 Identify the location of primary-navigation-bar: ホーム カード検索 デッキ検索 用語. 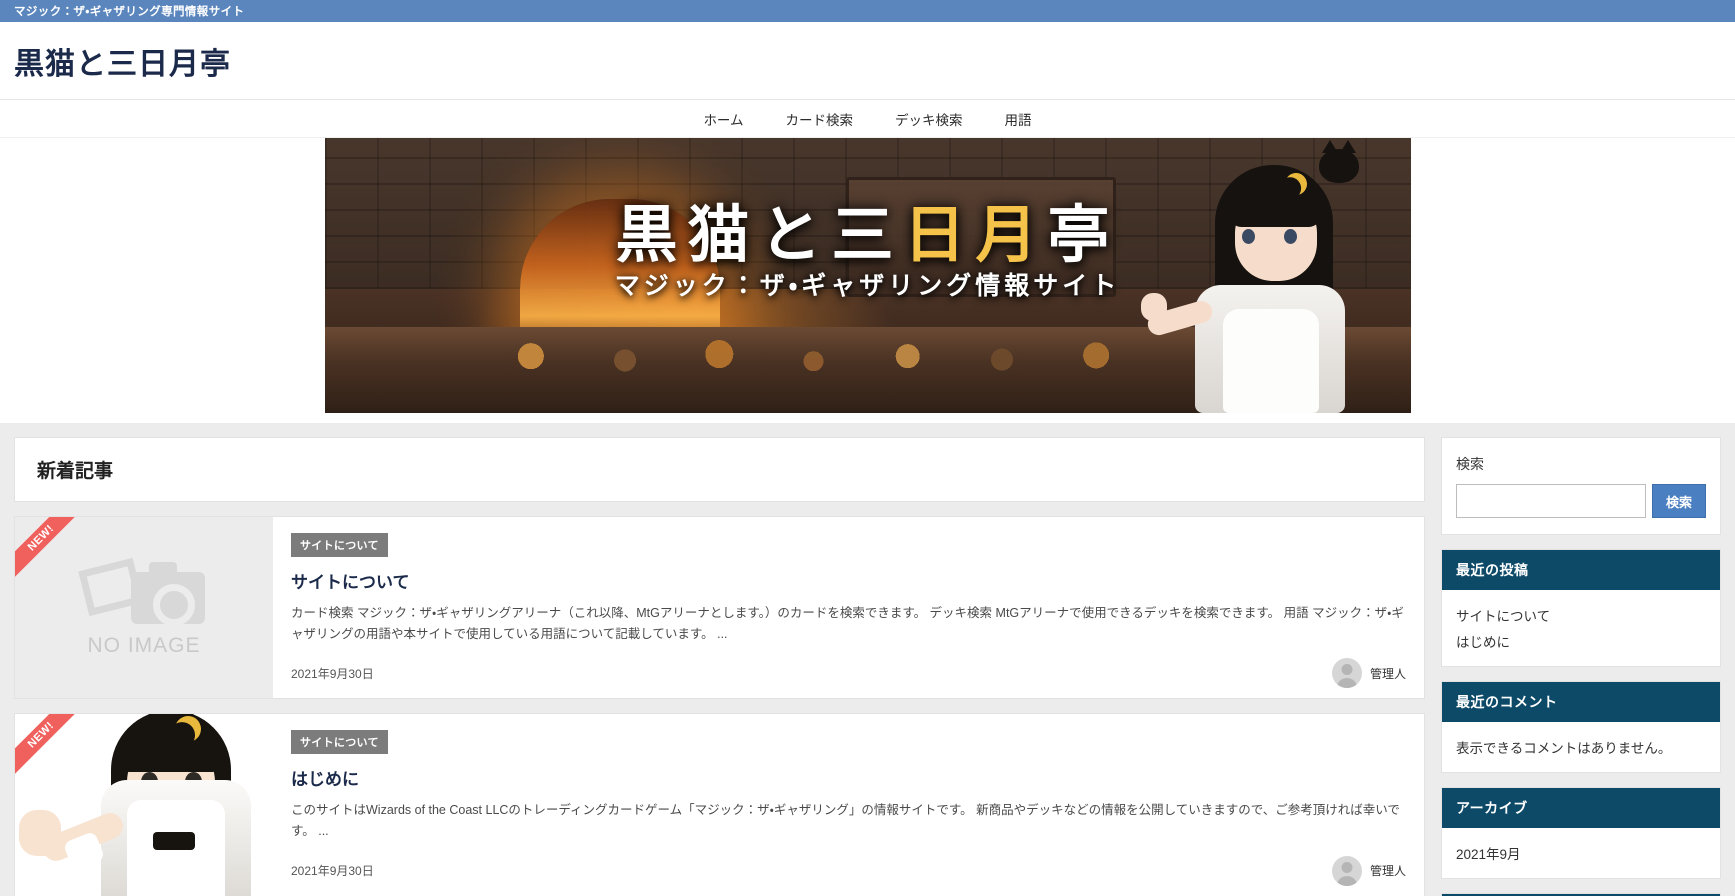
(867, 119).